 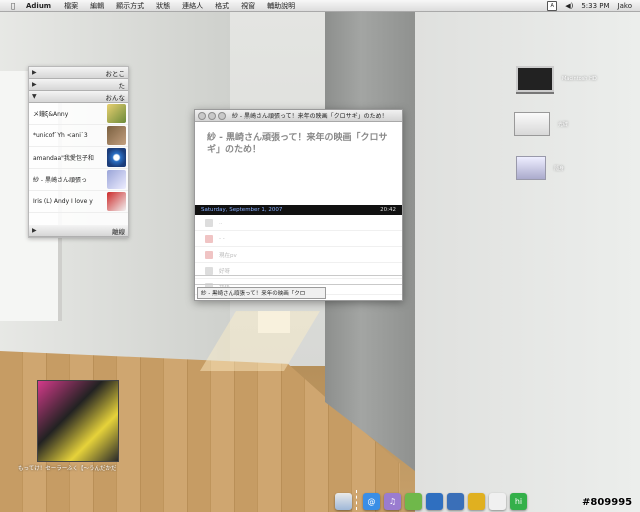 I want to click on chat-title-bar: 紗 - 黒崎さん頑張って！来年の映画「クロサギ」のため！, so click(x=298, y=116).